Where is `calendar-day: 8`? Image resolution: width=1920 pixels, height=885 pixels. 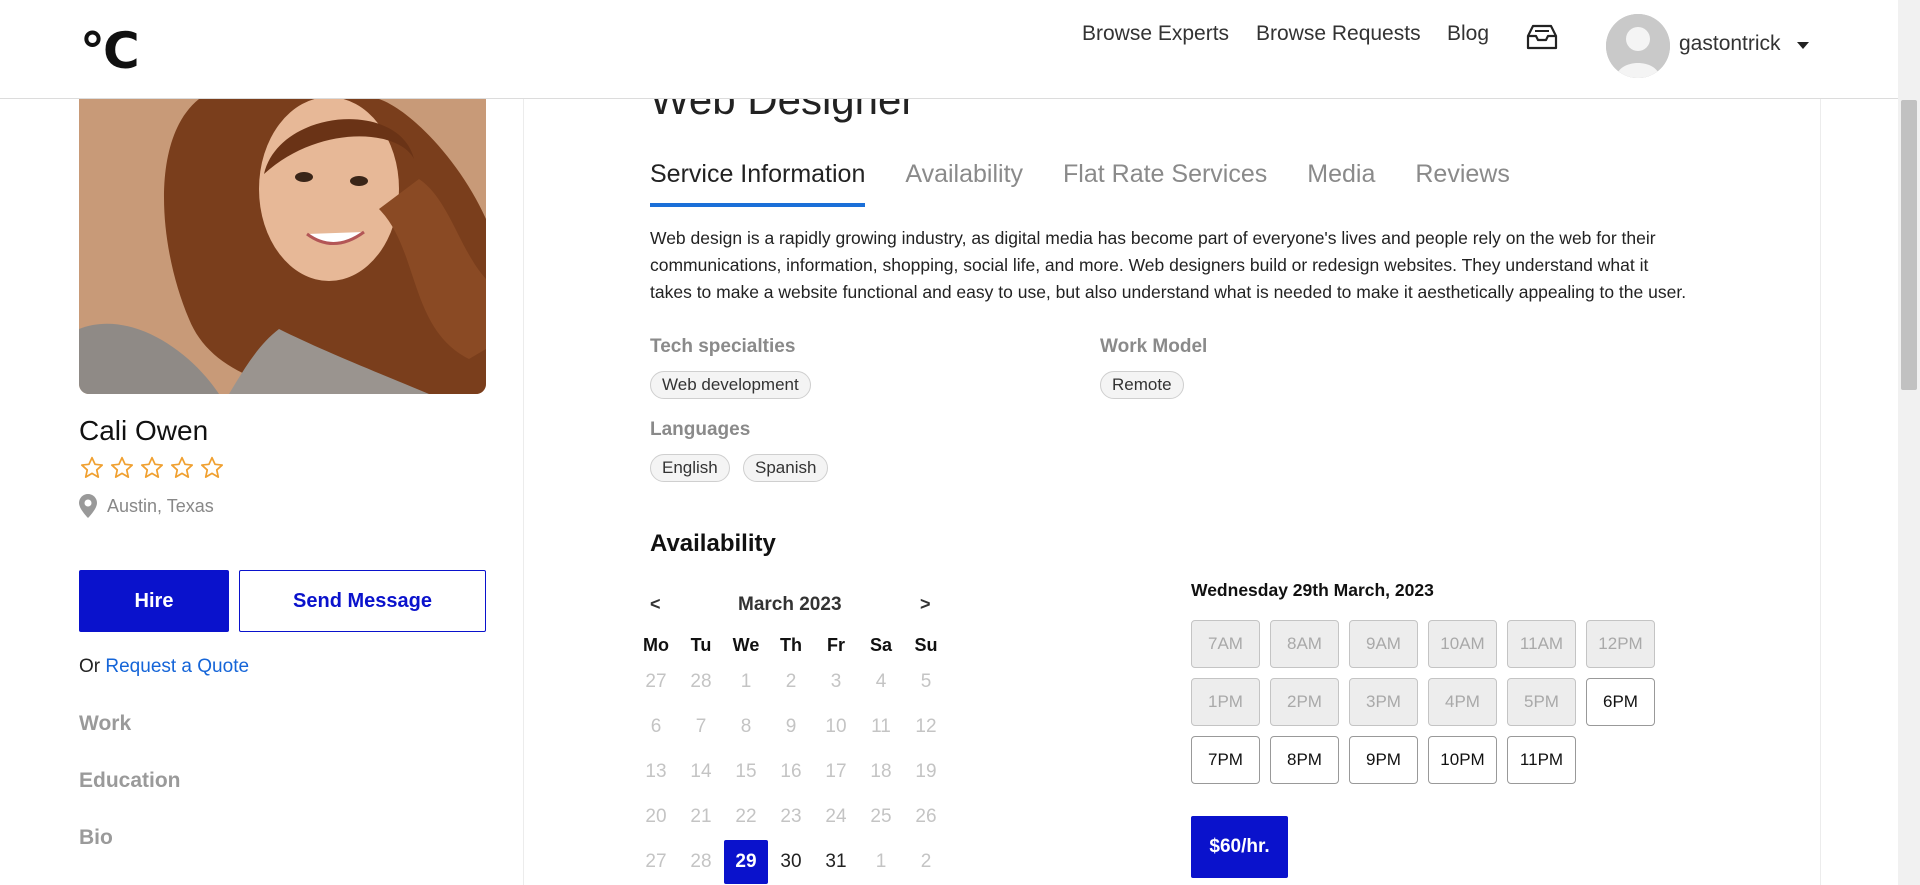 calendar-day: 8 is located at coordinates (746, 726).